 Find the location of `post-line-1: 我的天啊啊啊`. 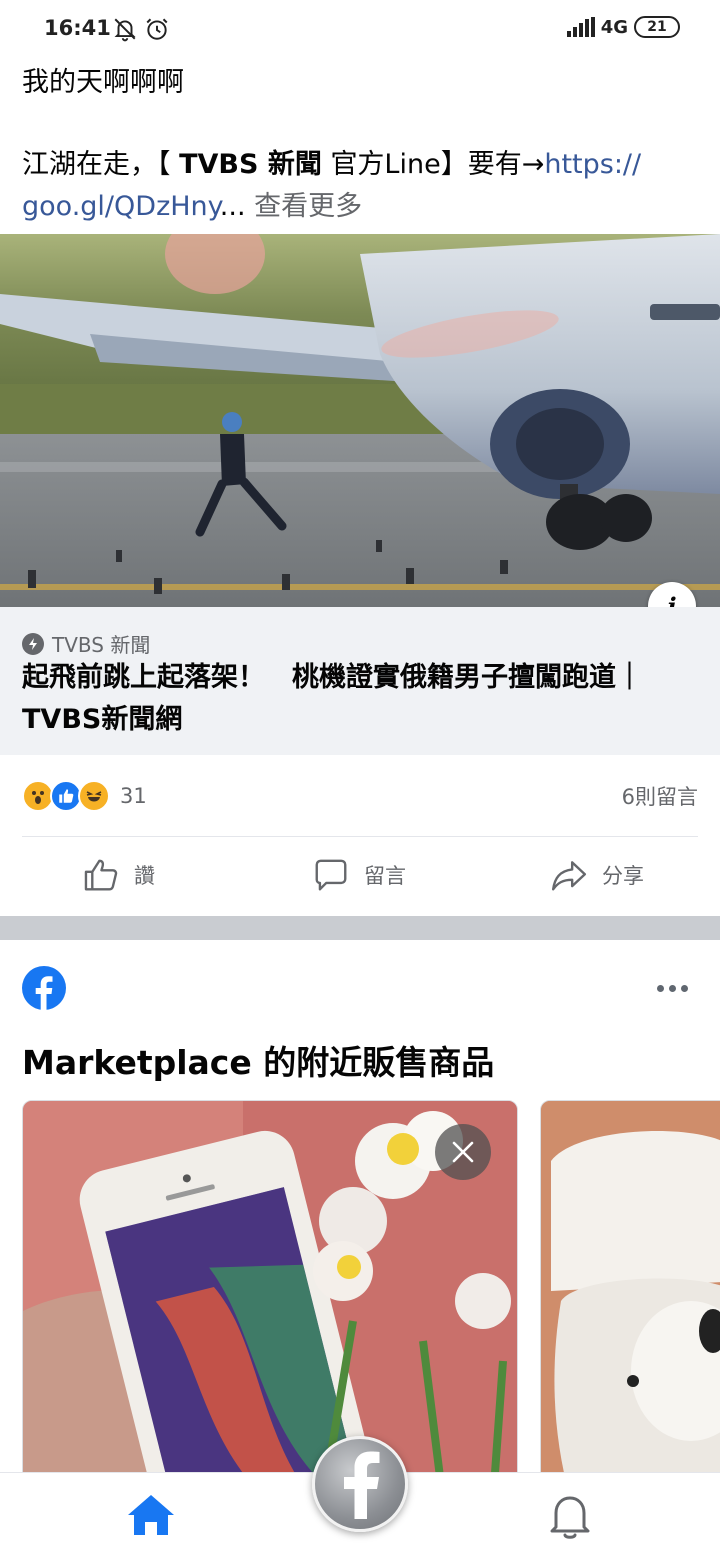

post-line-1: 我的天啊啊啊 is located at coordinates (103, 82).